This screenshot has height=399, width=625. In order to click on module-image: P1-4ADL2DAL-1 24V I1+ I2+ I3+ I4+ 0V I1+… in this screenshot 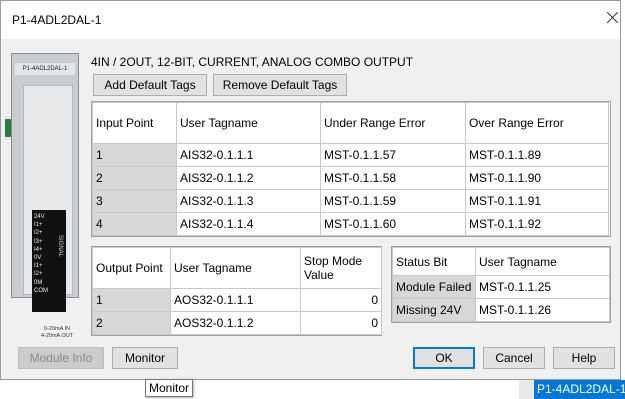, I will do `click(46, 192)`.